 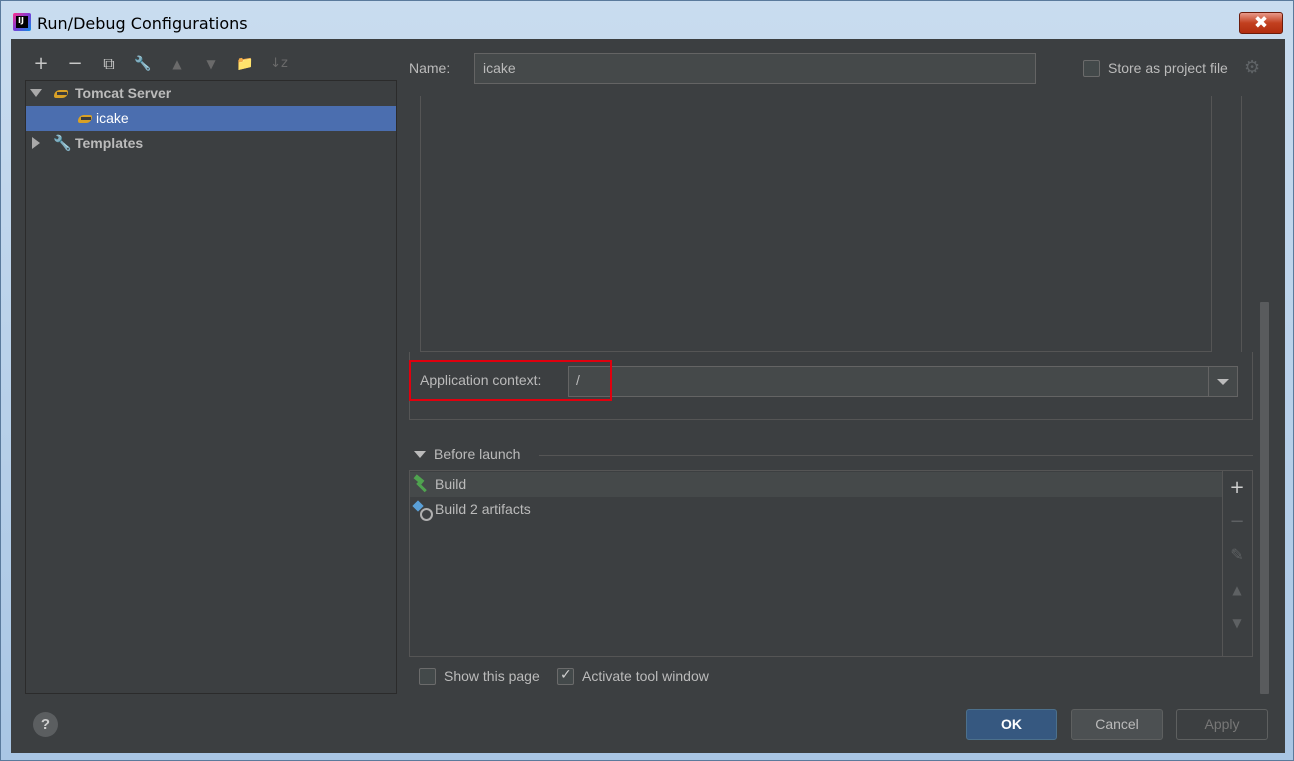 What do you see at coordinates (451, 484) in the screenshot?
I see `list-item-label: Build` at bounding box center [451, 484].